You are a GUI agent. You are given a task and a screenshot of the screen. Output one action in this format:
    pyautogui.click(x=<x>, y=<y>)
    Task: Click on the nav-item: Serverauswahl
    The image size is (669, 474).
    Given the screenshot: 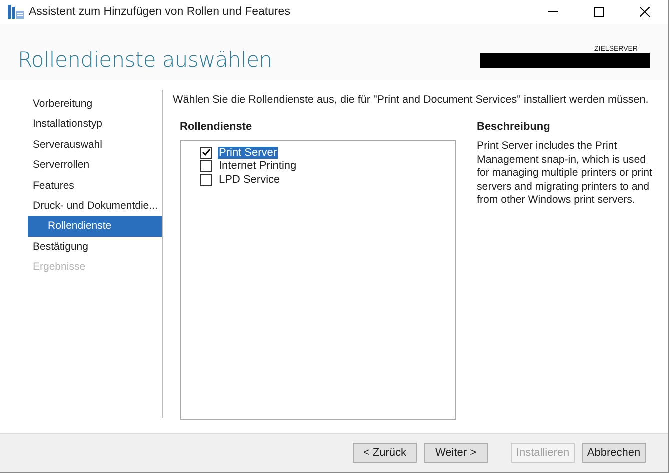 What is the action you would take?
    pyautogui.click(x=81, y=145)
    